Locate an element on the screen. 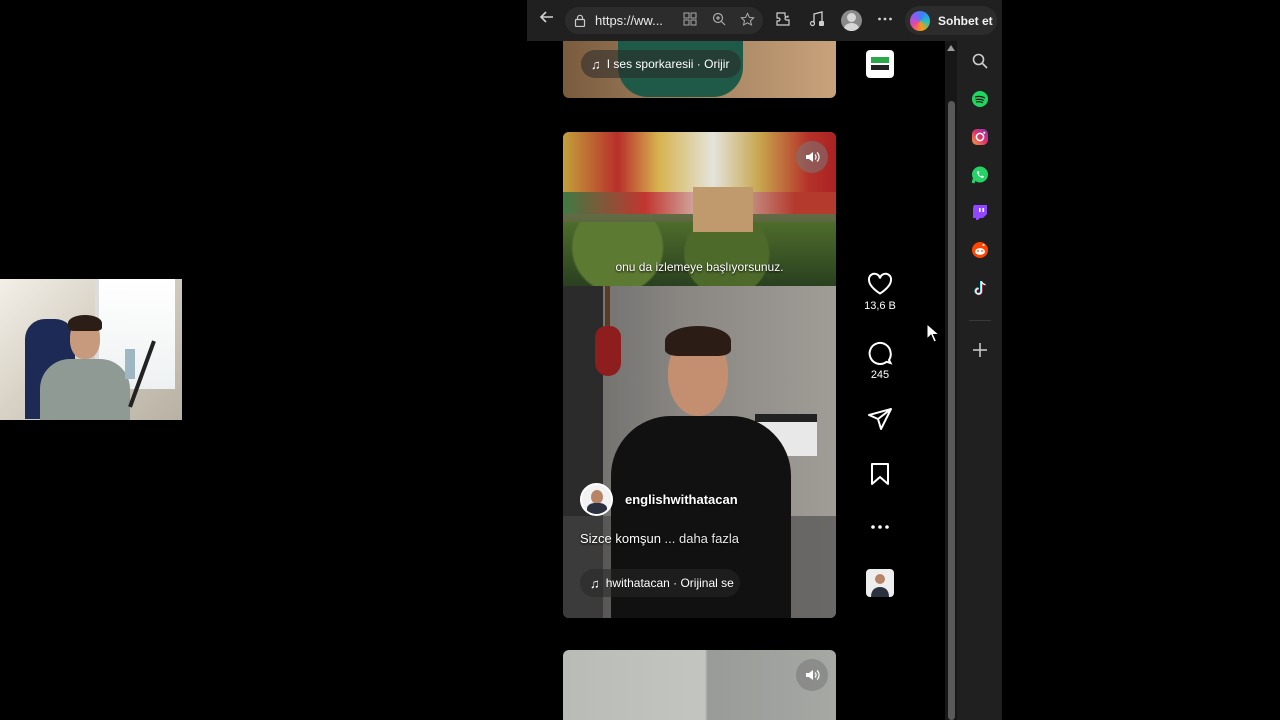 The height and width of the screenshot is (720, 1280). more-dots-icon is located at coordinates (880, 527).